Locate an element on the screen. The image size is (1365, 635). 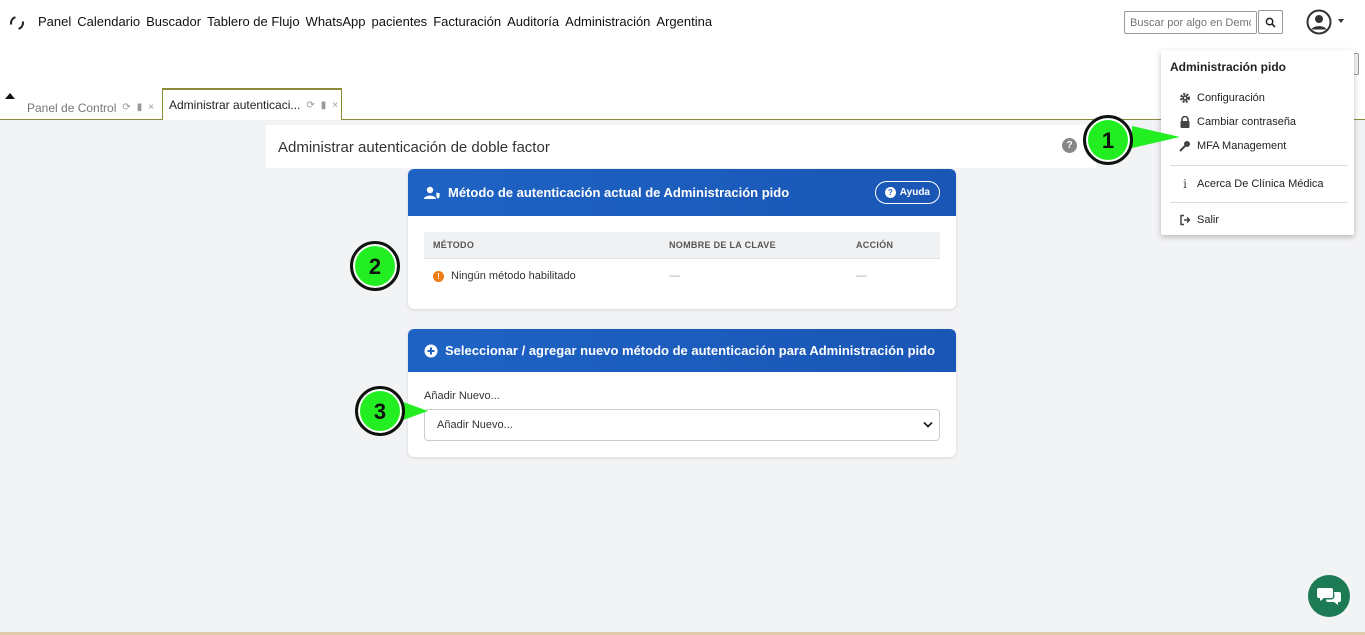
tab-administrar-autenticacion: Administrar autenticaci... ⟳ ▮ × is located at coordinates (252, 104).